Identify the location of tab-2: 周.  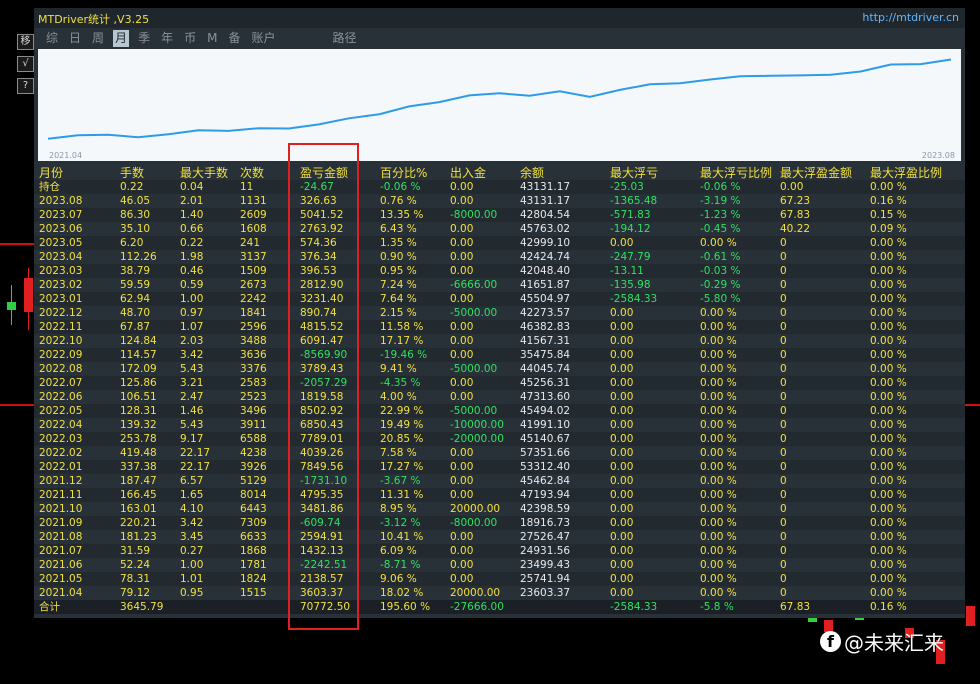
(98, 38).